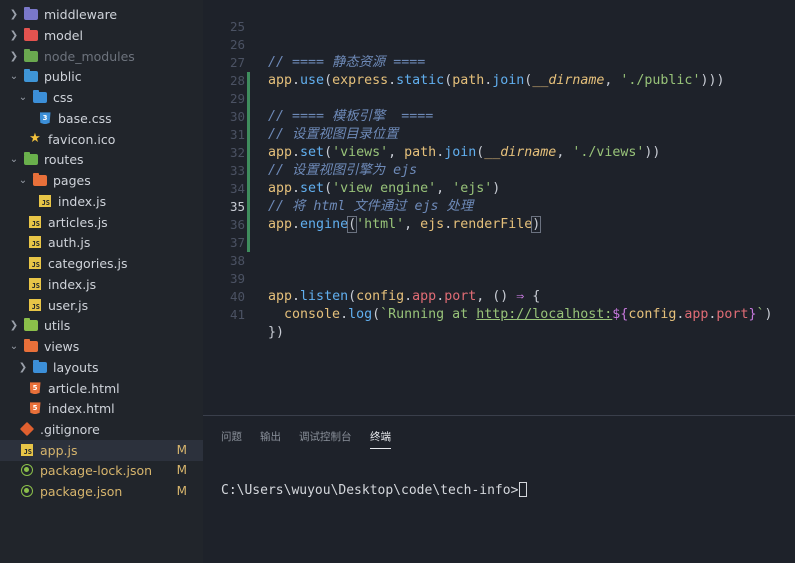 The image size is (795, 563). What do you see at coordinates (69, 242) in the screenshot?
I see `tree-label: auth.js` at bounding box center [69, 242].